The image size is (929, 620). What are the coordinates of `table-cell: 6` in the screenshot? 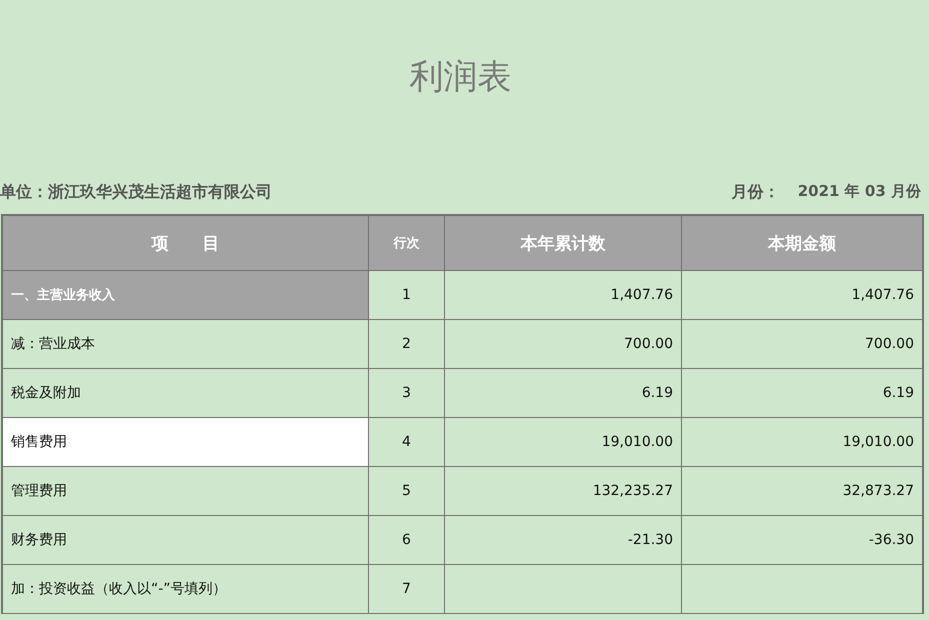 It's located at (407, 540).